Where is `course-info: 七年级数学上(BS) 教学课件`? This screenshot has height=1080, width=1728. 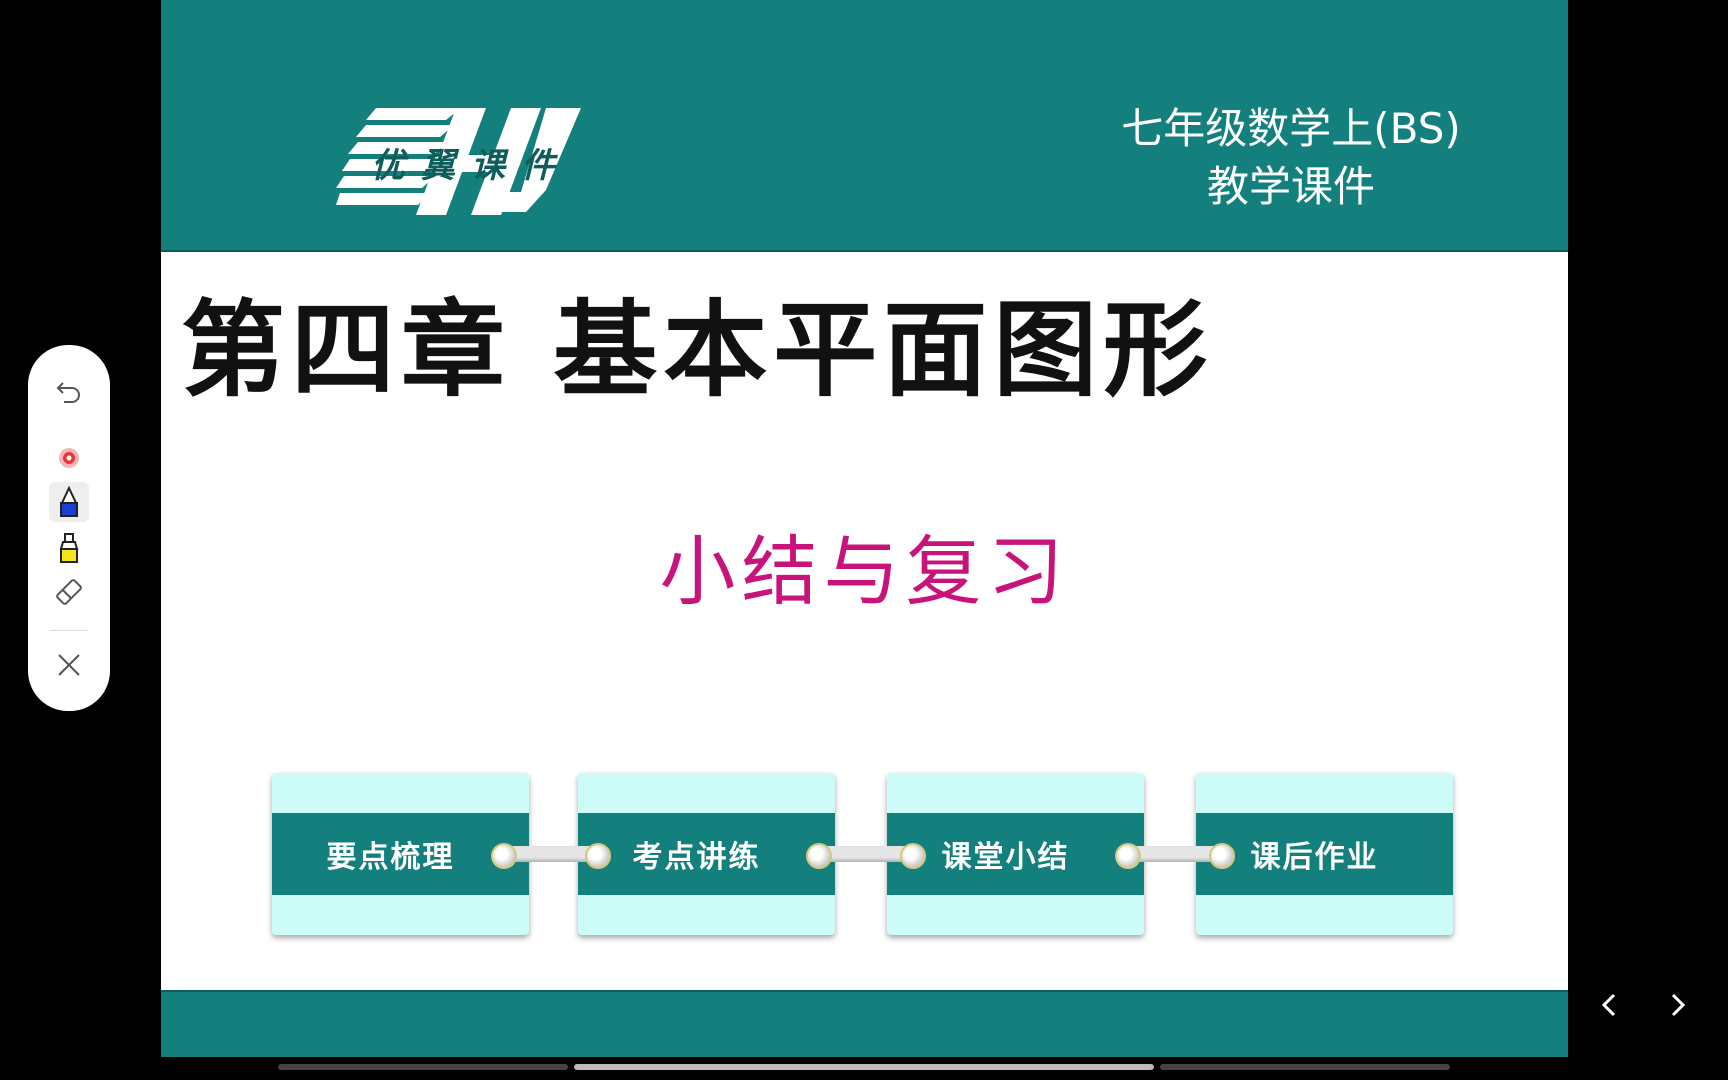
course-info: 七年级数学上(BS) 教学课件 is located at coordinates (1291, 158).